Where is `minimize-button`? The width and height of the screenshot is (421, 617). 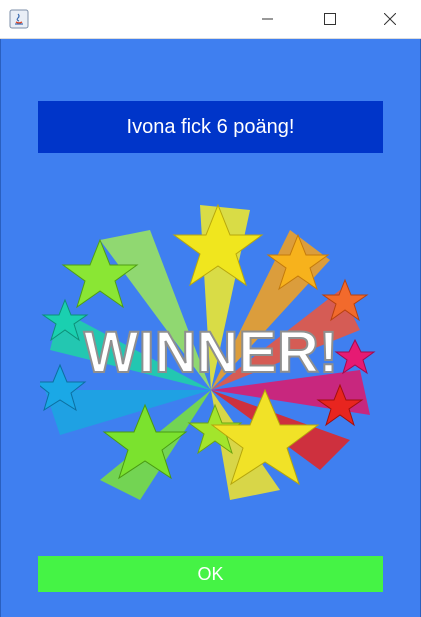 minimize-button is located at coordinates (268, 19).